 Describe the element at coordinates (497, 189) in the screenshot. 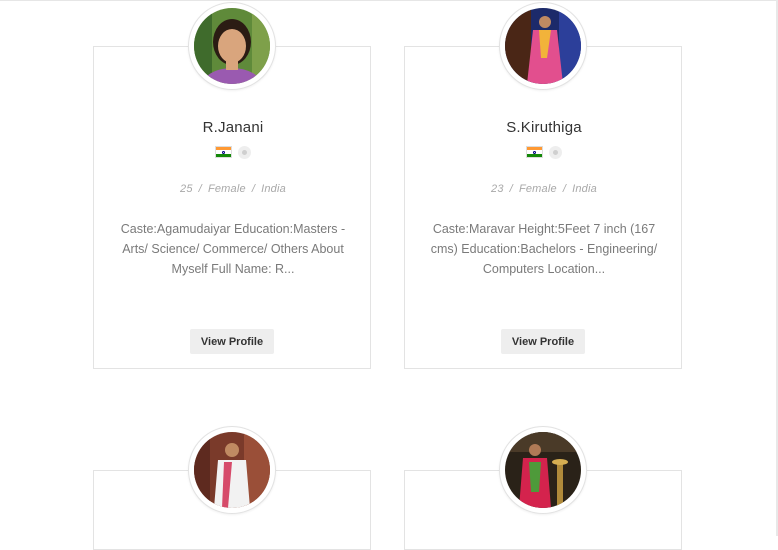

I see `profile-age: 23` at that location.